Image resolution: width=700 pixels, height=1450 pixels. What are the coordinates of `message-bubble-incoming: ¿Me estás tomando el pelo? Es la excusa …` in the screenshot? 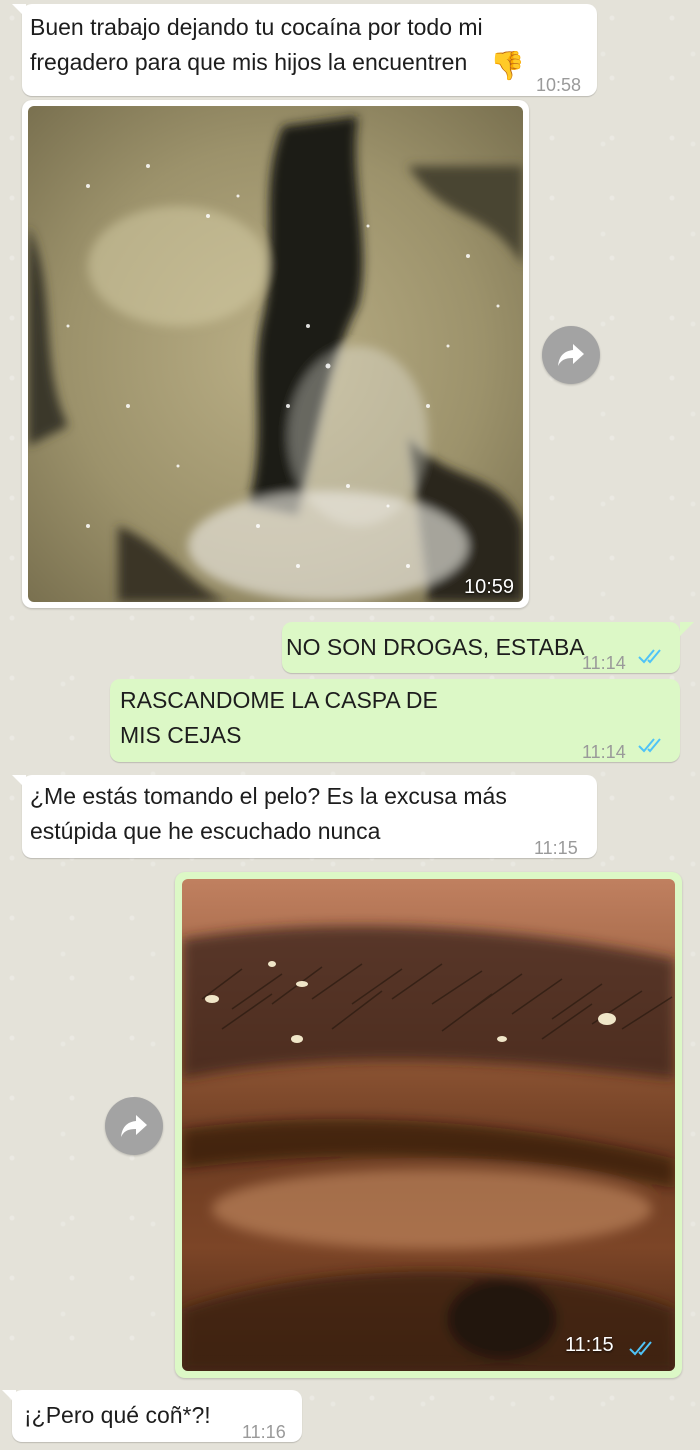 It's located at (309, 816).